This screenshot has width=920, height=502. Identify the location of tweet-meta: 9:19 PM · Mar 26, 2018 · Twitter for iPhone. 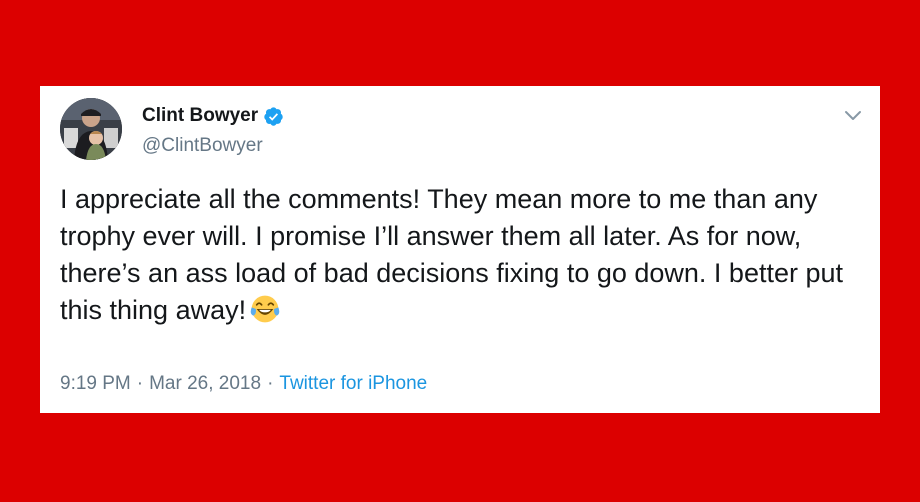
(243, 384).